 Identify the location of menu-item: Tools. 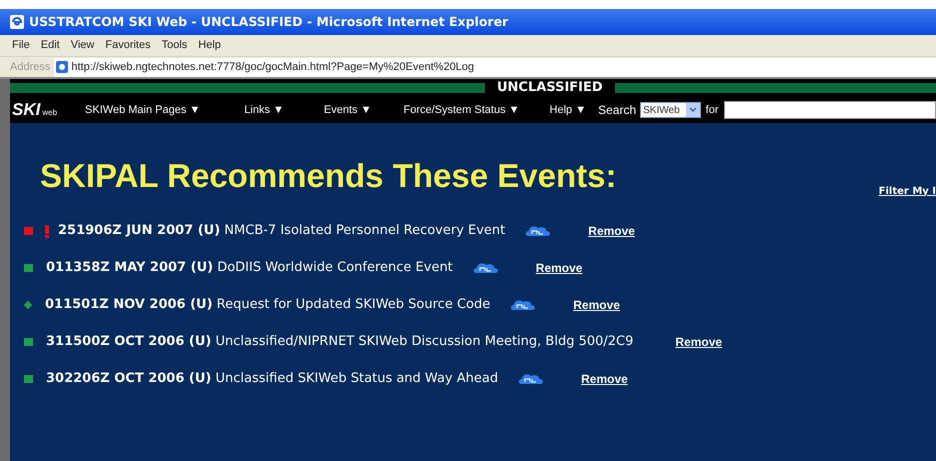
(175, 45).